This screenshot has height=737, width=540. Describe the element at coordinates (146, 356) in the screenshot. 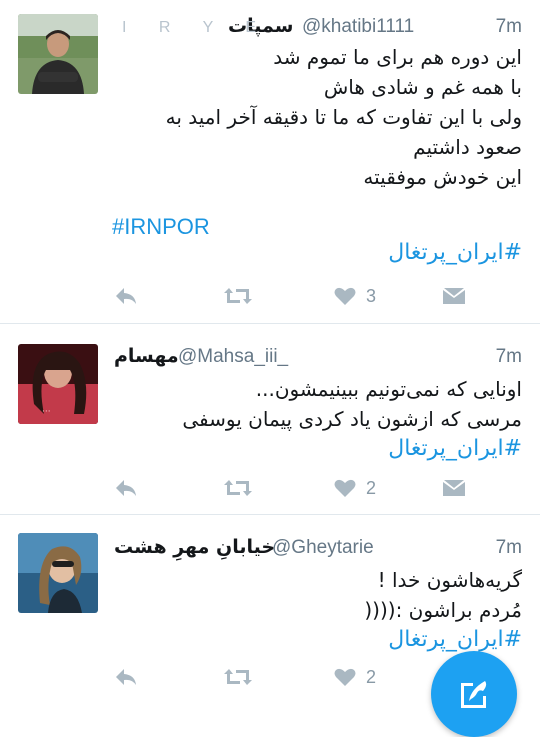

I see `display-name: مهسام` at that location.